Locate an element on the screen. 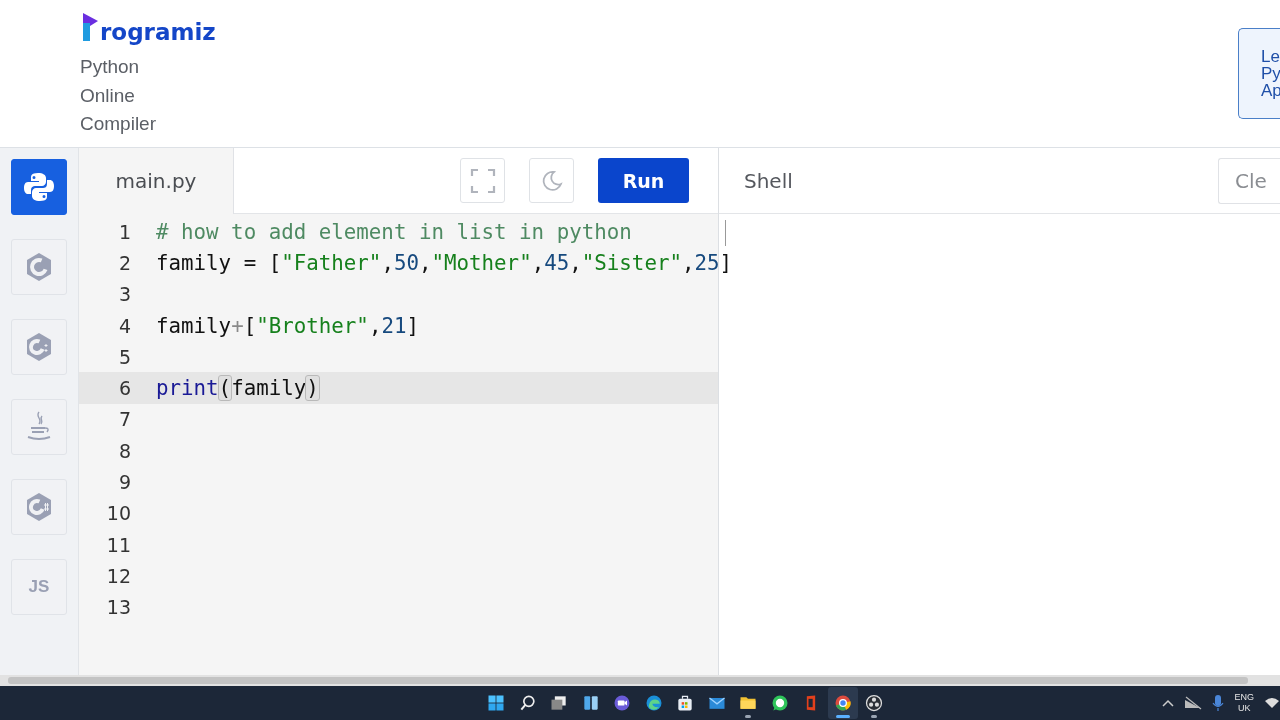 This screenshot has height=720, width=1280. code-line: family = ["Father",50,"Mother",45,"Sister",25] is located at coordinates (444, 262).